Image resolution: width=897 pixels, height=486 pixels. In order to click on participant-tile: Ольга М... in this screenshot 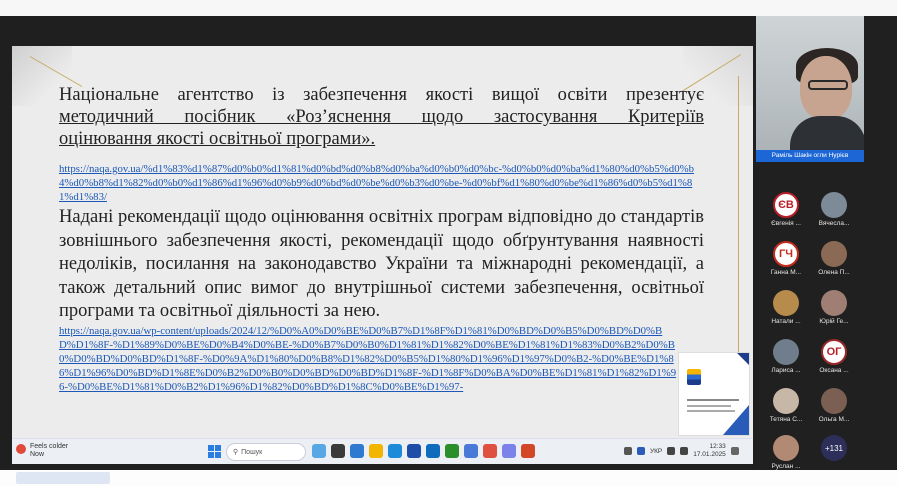, I will do `click(834, 405)`.